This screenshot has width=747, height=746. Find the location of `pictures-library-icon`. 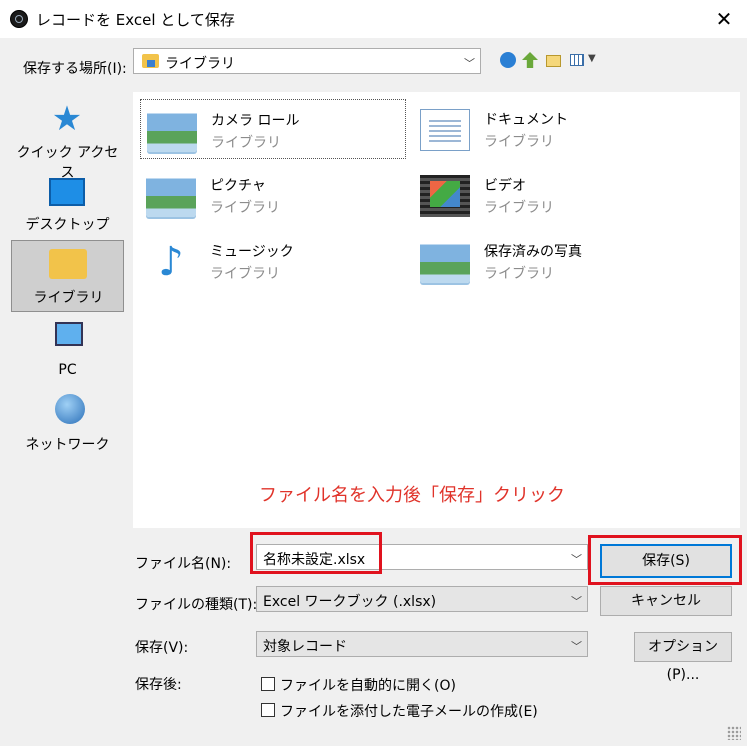

pictures-library-icon is located at coordinates (171, 196).